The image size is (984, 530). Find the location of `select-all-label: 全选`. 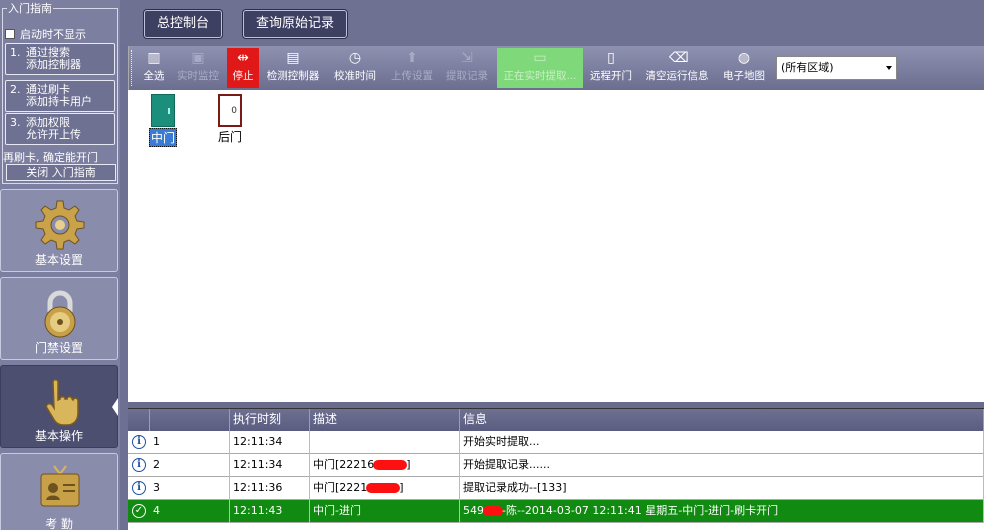

select-all-label: 全选 is located at coordinates (154, 76).